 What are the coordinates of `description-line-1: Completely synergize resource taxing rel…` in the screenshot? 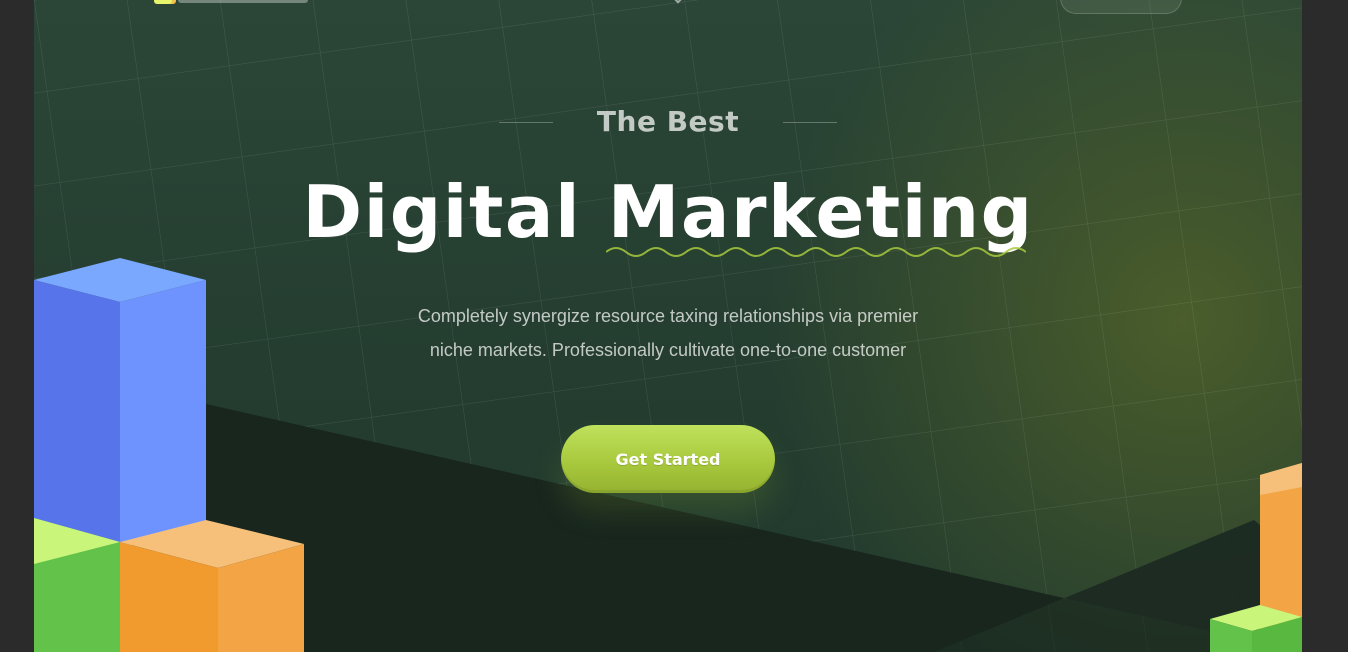 It's located at (668, 316).